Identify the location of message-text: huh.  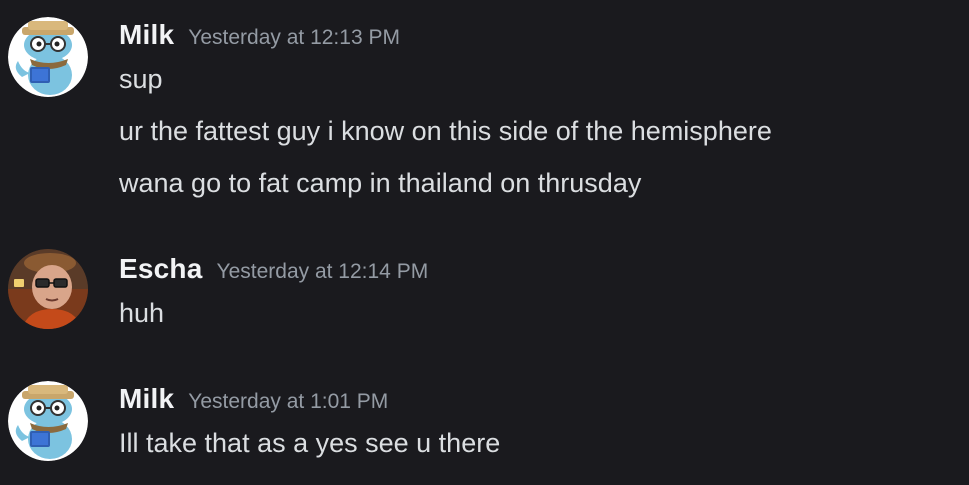
(142, 313).